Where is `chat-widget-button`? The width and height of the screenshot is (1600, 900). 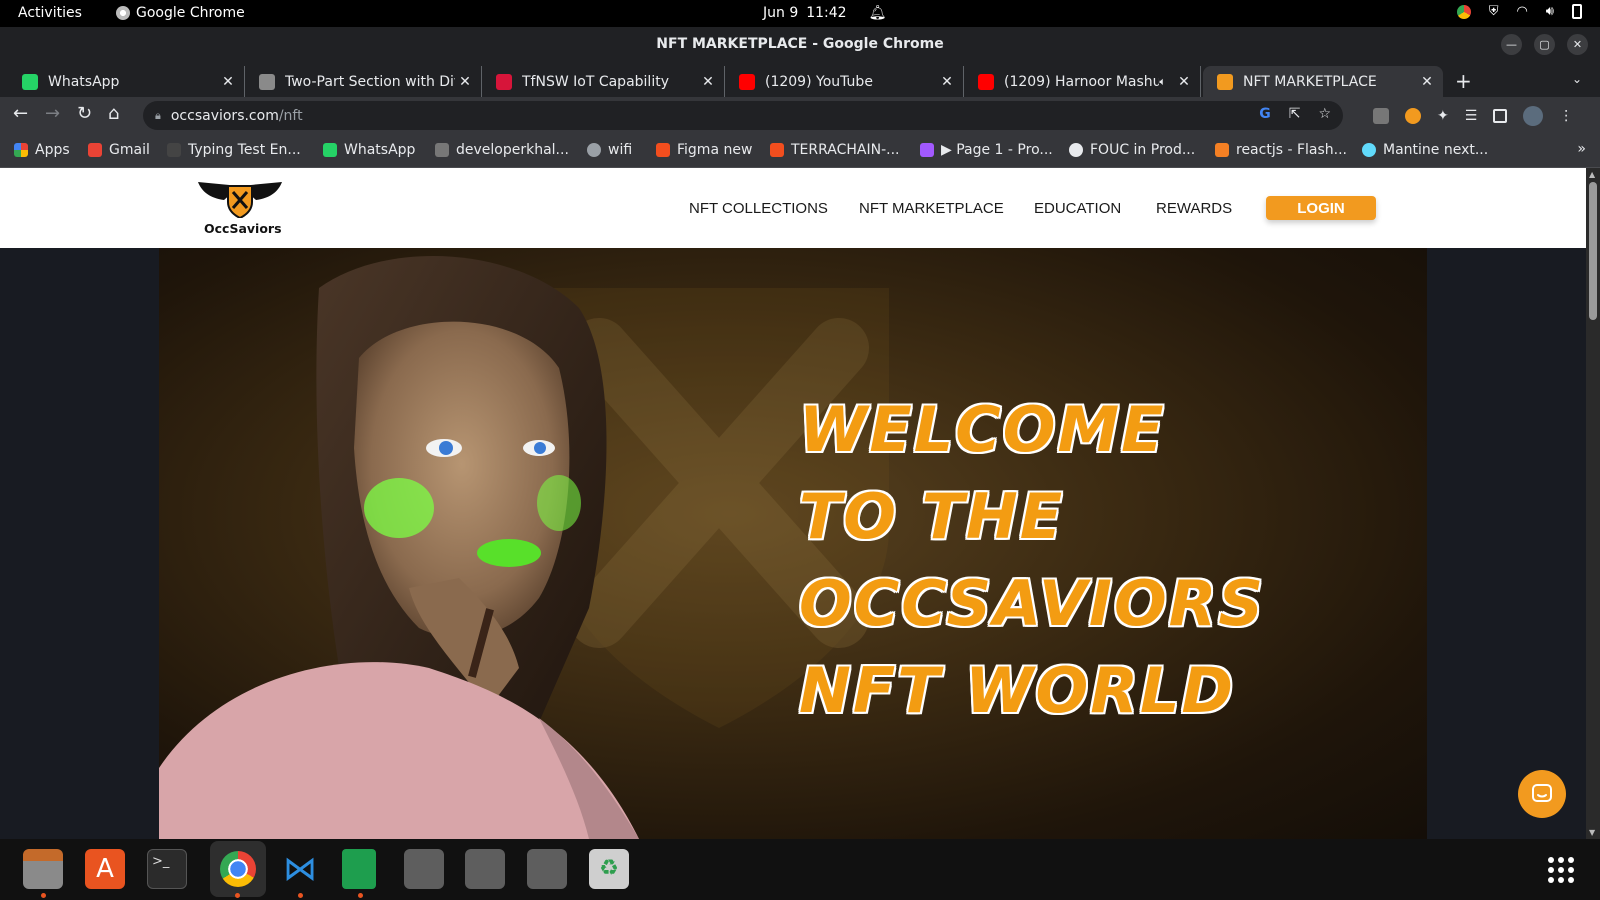 chat-widget-button is located at coordinates (1542, 794).